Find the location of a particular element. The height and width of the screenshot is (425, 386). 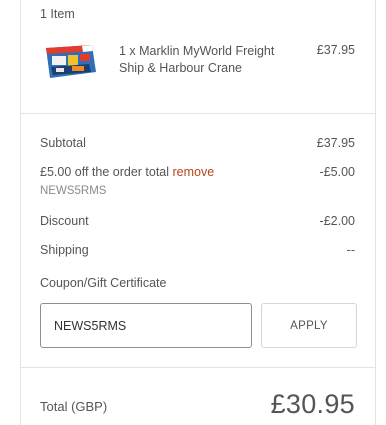

subtotal-value: £37.95 is located at coordinates (335, 143).